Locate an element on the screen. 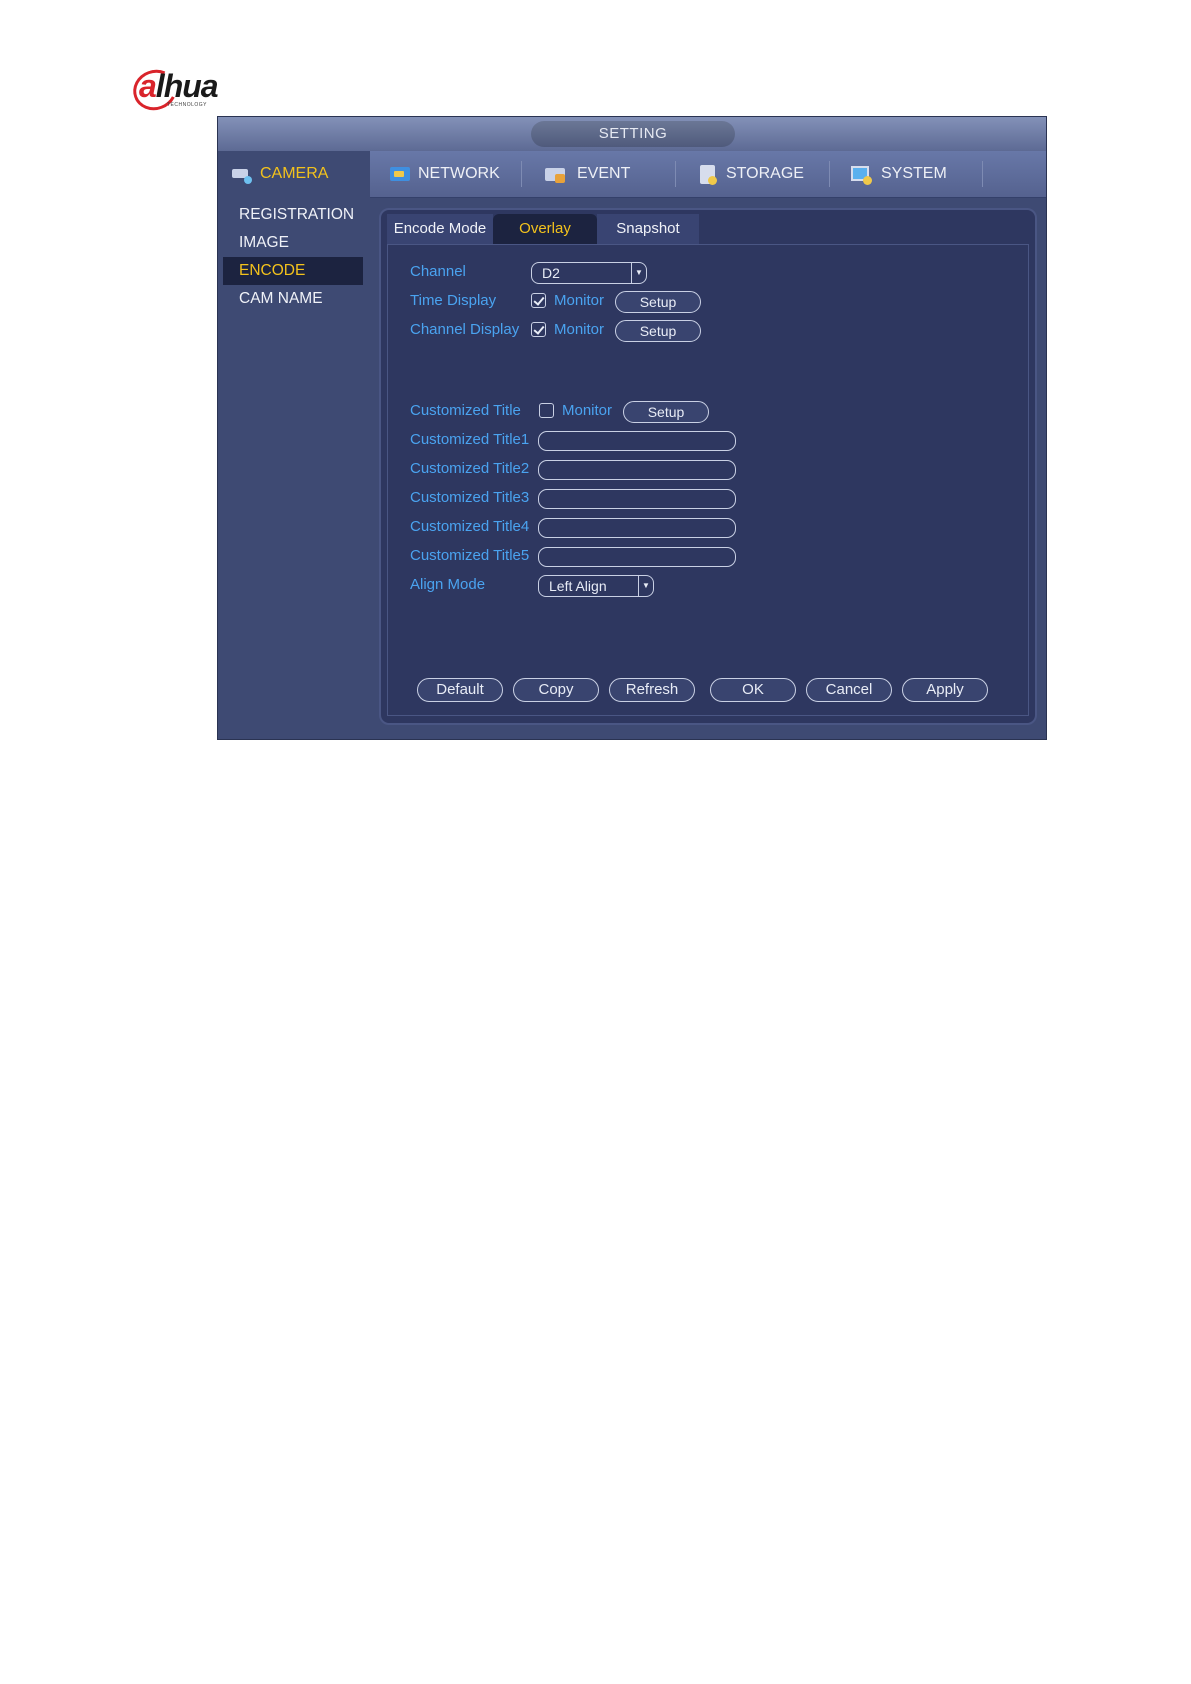 This screenshot has height=1684, width=1191. sidebar-item-image: IMAGE is located at coordinates (293, 243).